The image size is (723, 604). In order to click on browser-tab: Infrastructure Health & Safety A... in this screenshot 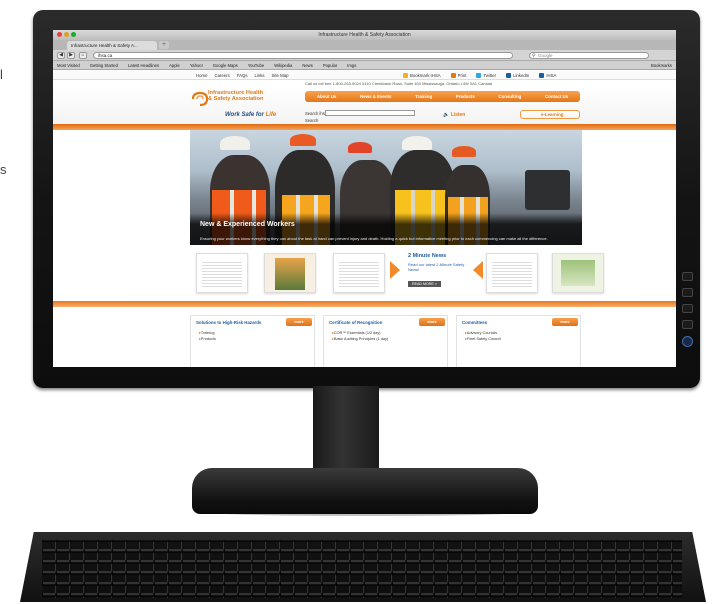, I will do `click(112, 45)`.